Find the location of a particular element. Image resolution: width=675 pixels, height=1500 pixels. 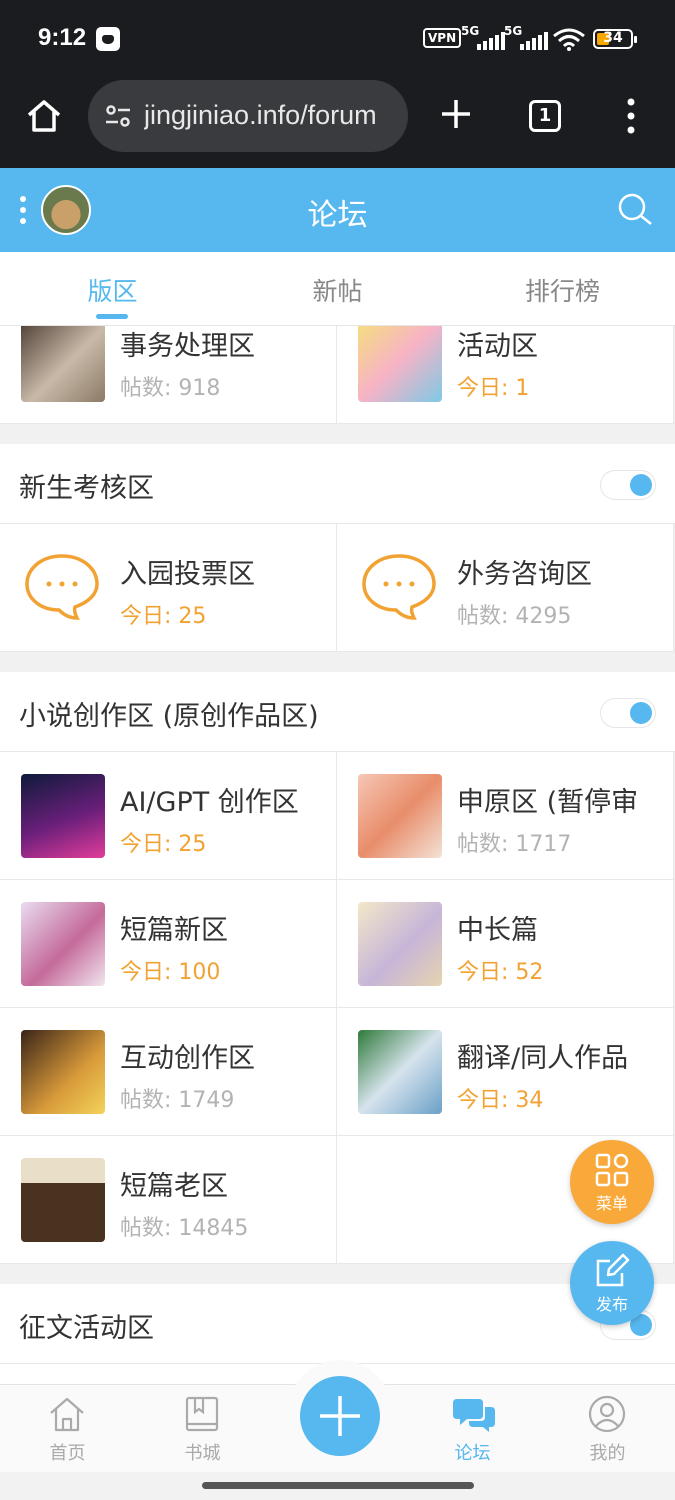

site-settings-icon is located at coordinates (118, 116).